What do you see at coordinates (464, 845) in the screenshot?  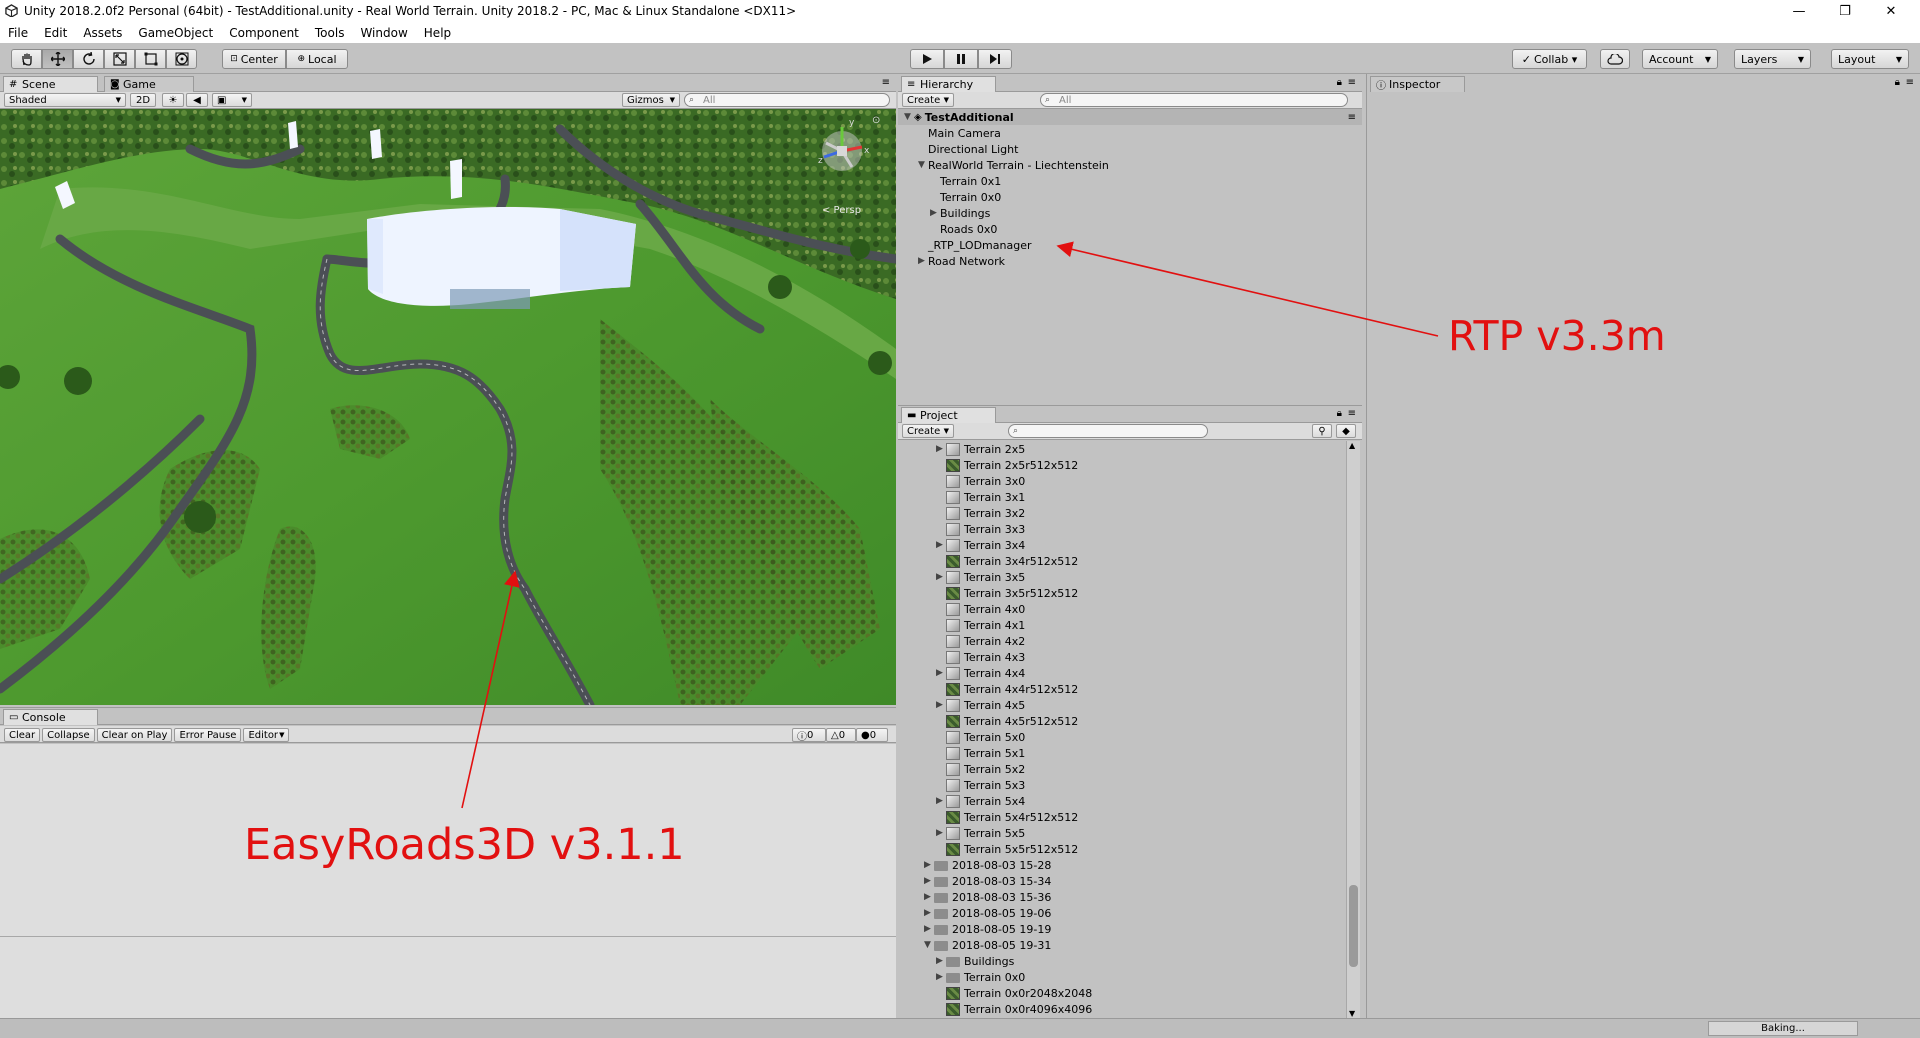 I see `easyroads-annotation: EasyRoads3D v3.1.1` at bounding box center [464, 845].